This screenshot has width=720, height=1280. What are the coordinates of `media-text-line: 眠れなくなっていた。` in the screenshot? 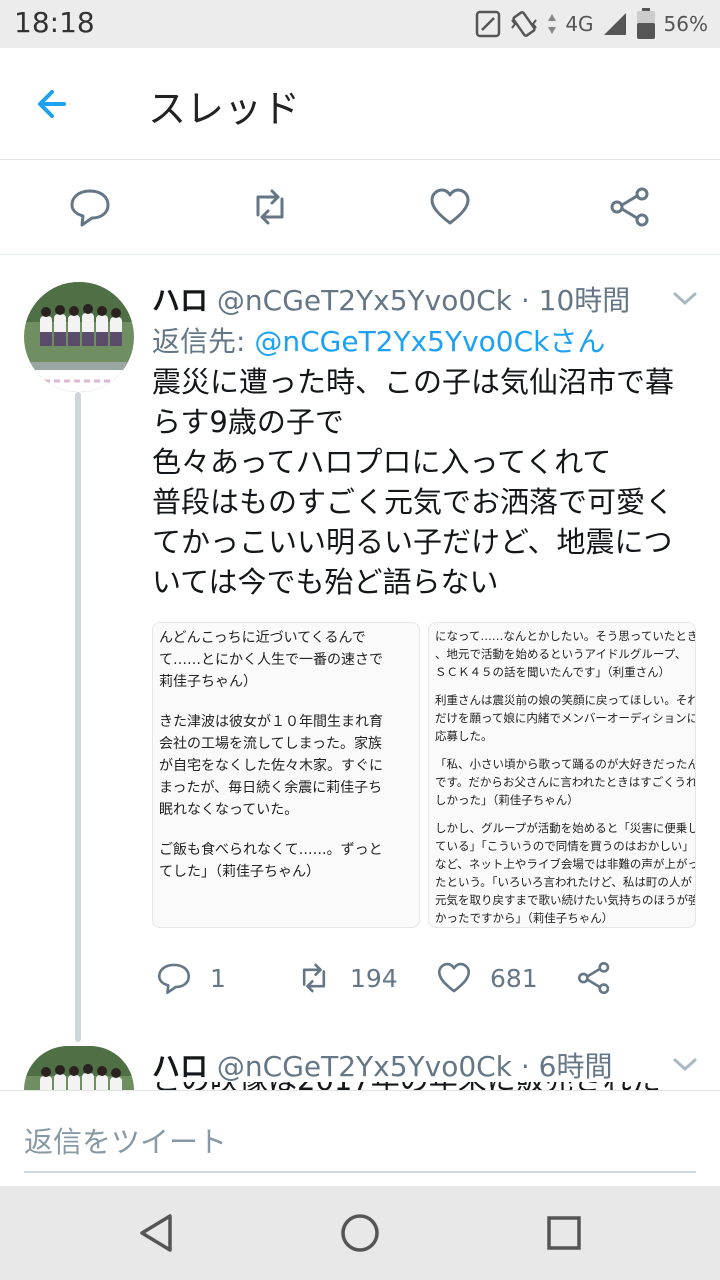 It's located at (229, 810).